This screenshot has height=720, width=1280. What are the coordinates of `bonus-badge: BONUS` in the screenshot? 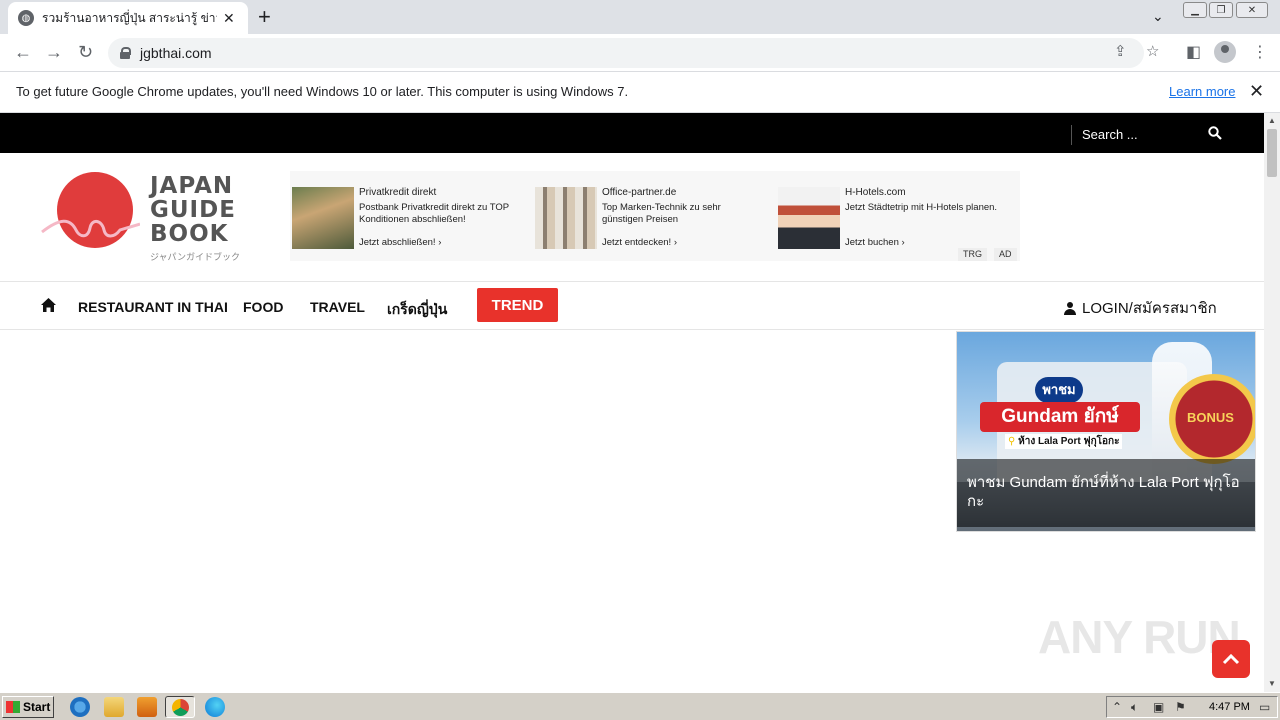 It's located at (1212, 419).